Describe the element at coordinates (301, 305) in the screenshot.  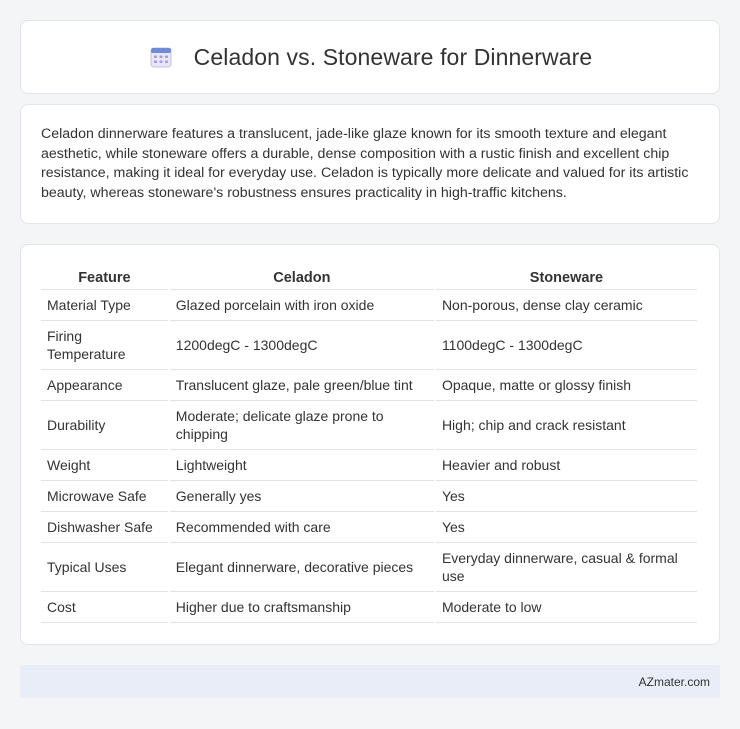
I see `table-cell: Glazed porcelain with iron oxide` at that location.